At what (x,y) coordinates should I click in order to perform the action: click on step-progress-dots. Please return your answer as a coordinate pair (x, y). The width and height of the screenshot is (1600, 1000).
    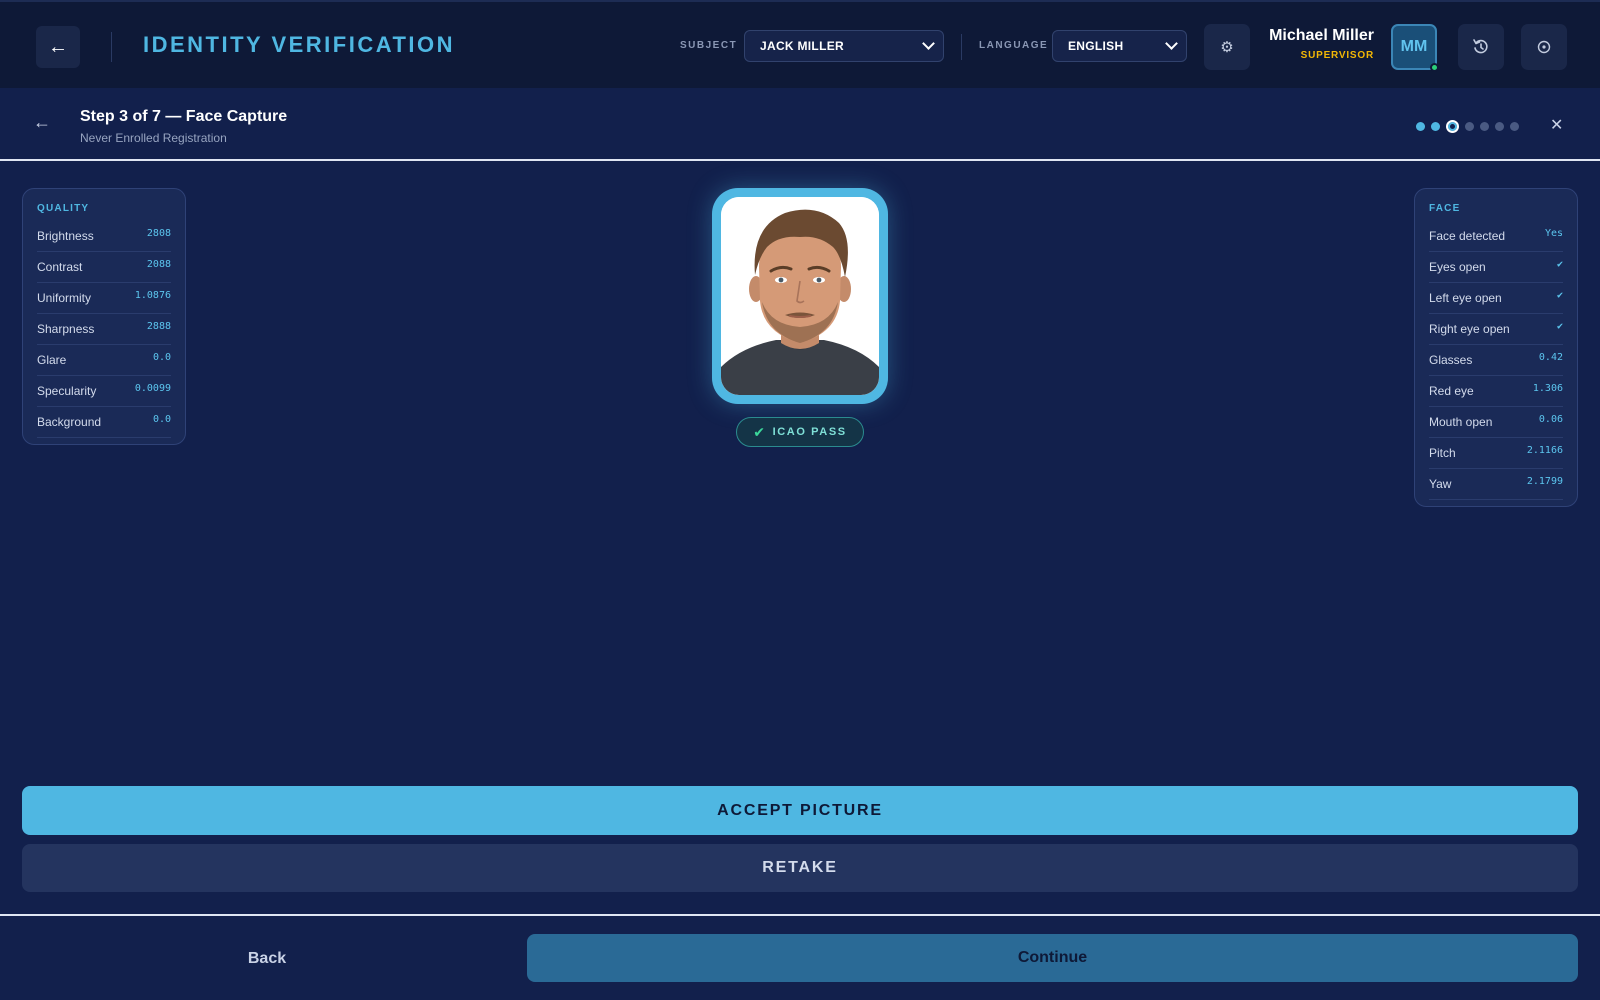
    Looking at the image, I should click on (1467, 126).